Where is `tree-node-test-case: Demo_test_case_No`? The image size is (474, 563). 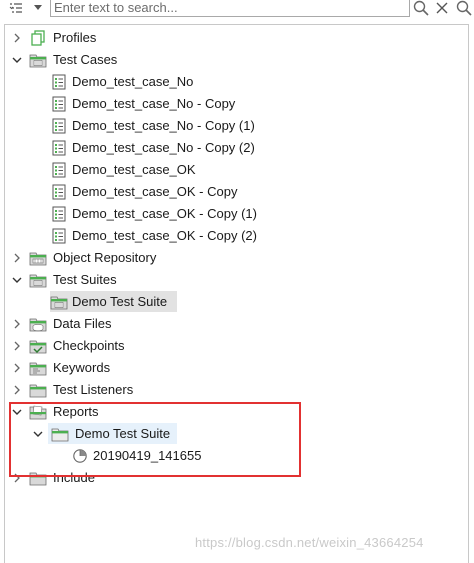
tree-node-test-case: Demo_test_case_No is located at coordinates (230, 82).